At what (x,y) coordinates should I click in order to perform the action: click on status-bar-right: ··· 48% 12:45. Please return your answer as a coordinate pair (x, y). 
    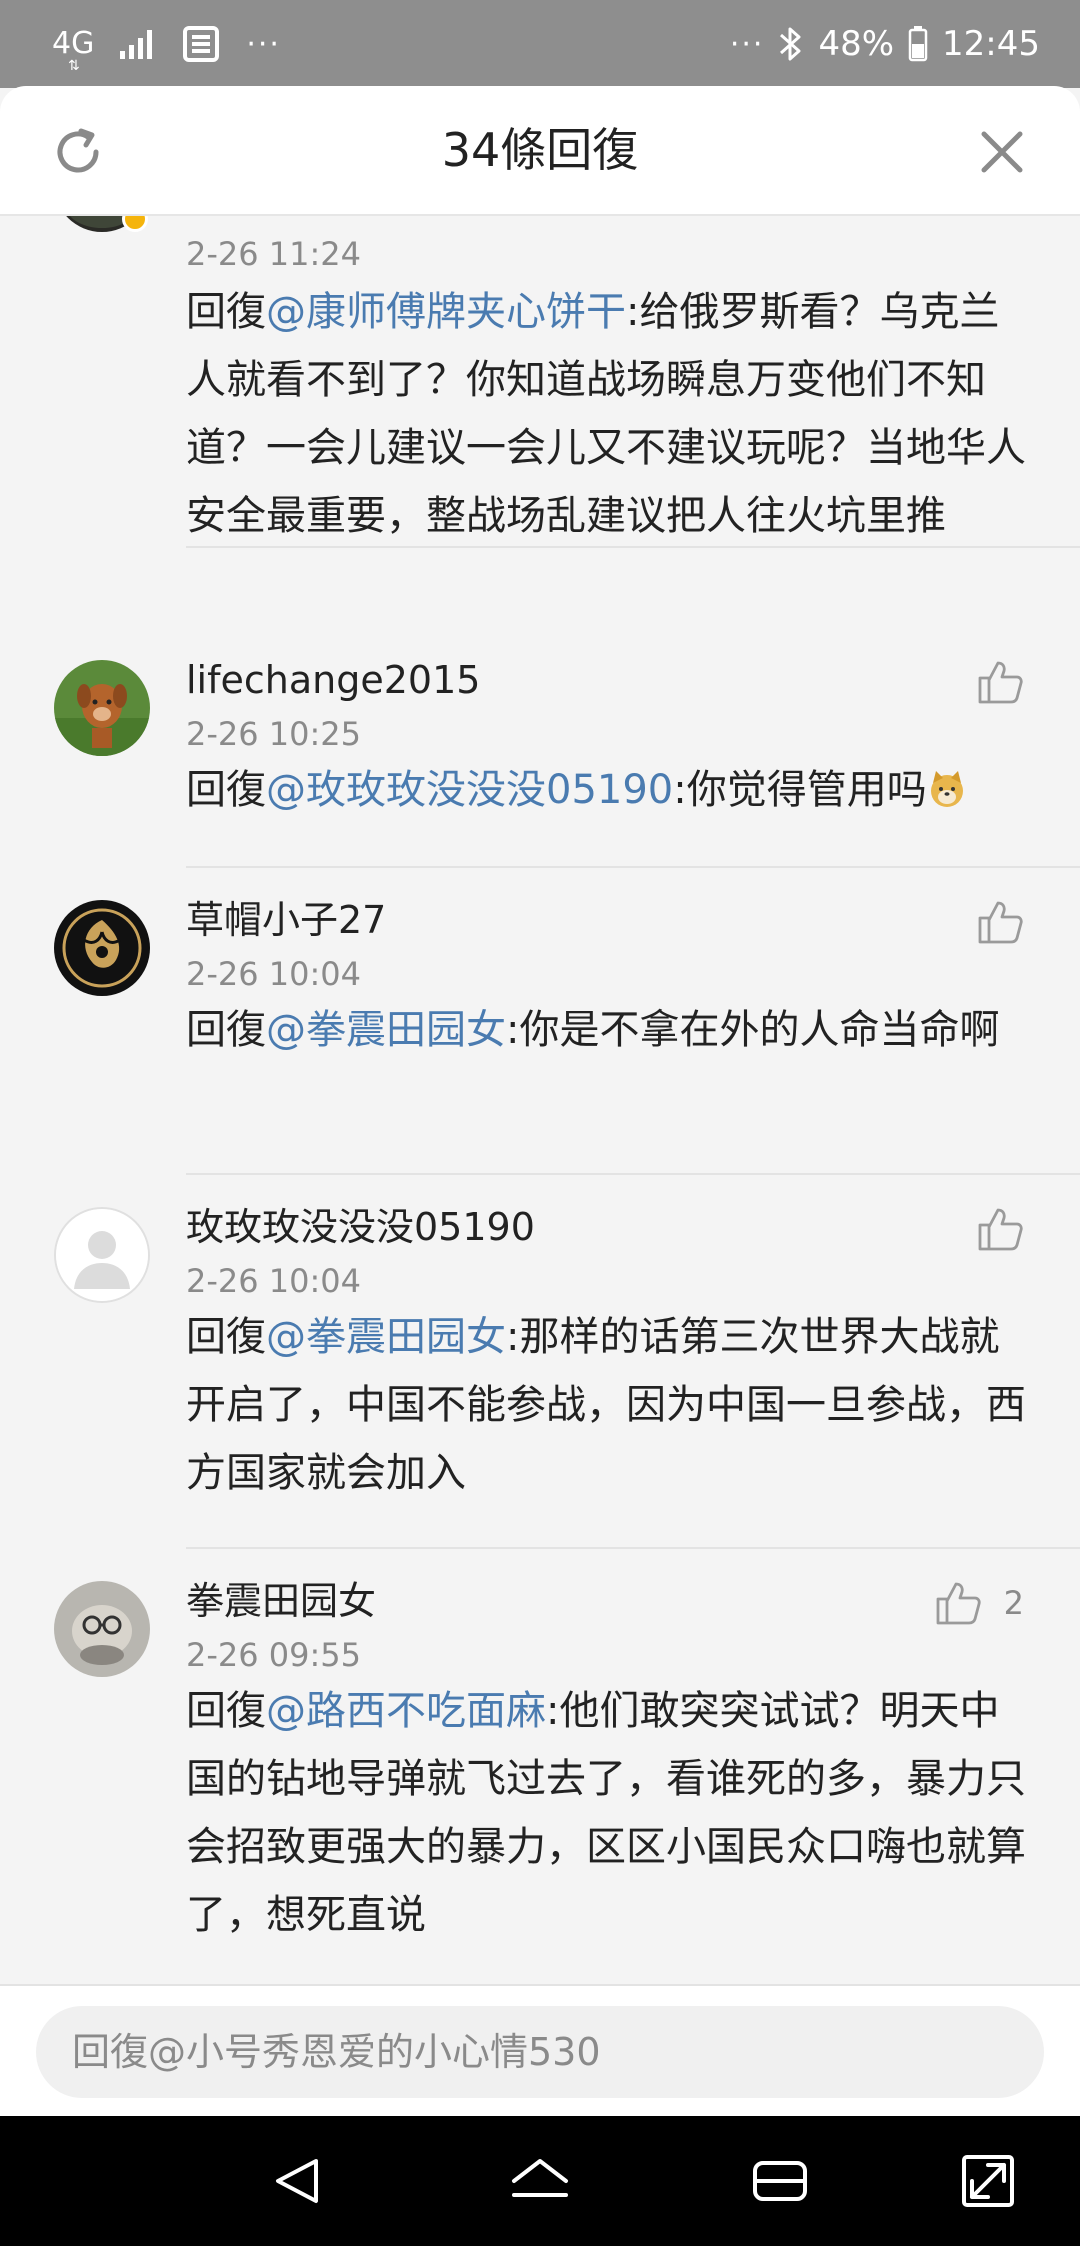
    Looking at the image, I should click on (885, 44).